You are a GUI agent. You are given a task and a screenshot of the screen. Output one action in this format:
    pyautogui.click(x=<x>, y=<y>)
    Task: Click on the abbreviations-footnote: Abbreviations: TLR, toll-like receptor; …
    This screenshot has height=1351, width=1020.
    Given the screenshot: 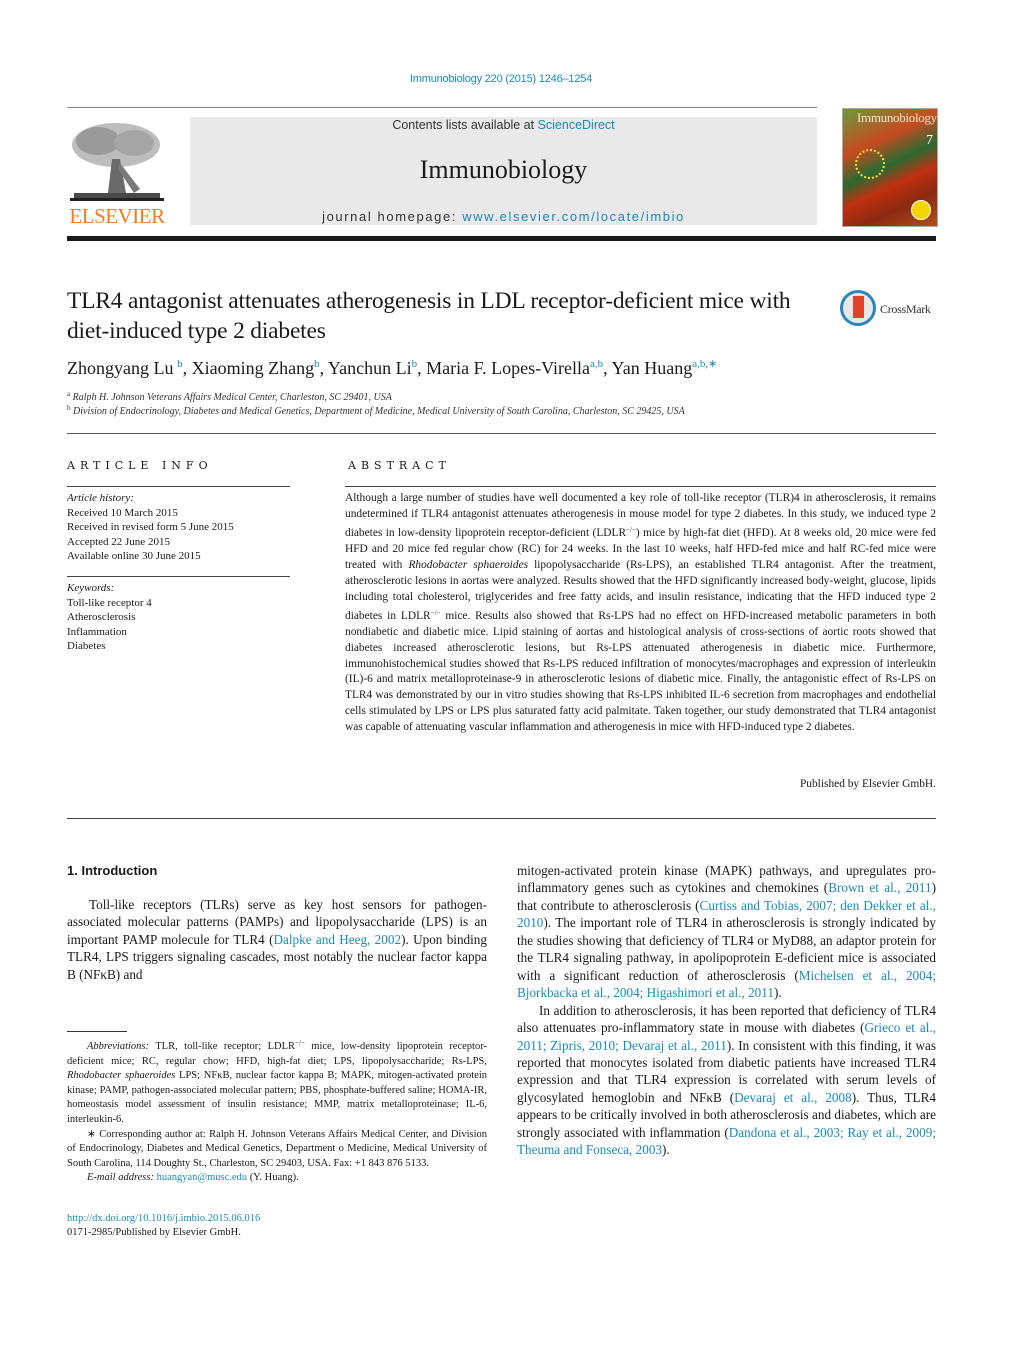 What is the action you would take?
    pyautogui.click(x=277, y=1082)
    